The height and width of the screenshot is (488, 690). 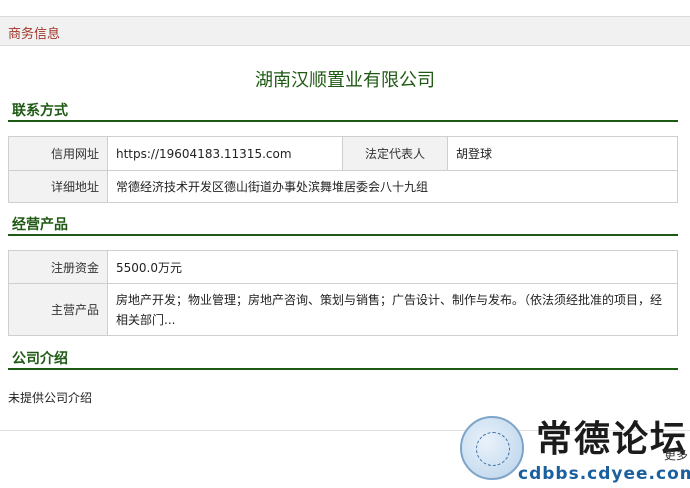 What do you see at coordinates (40, 225) in the screenshot?
I see `products-heading: 经营产品` at bounding box center [40, 225].